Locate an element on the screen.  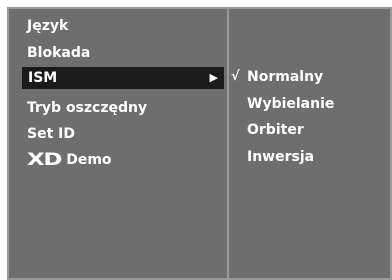
menu-item-label: Język is located at coordinates (48, 26).